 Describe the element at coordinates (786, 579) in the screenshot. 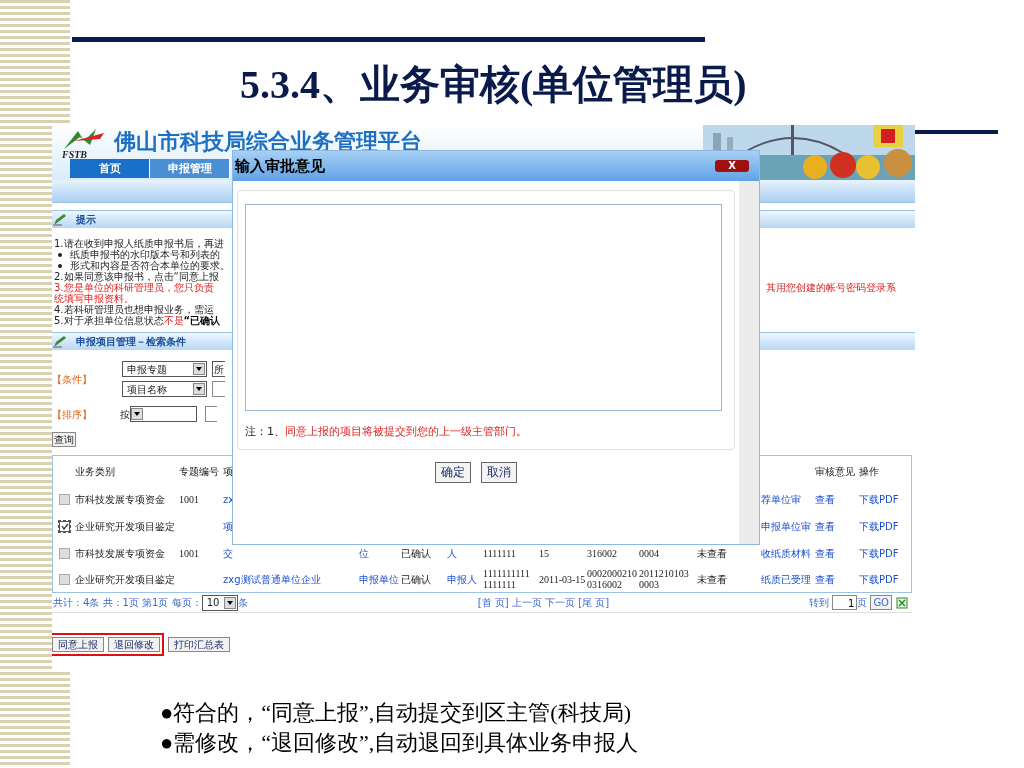

I see `table-link: 纸质已受理` at that location.